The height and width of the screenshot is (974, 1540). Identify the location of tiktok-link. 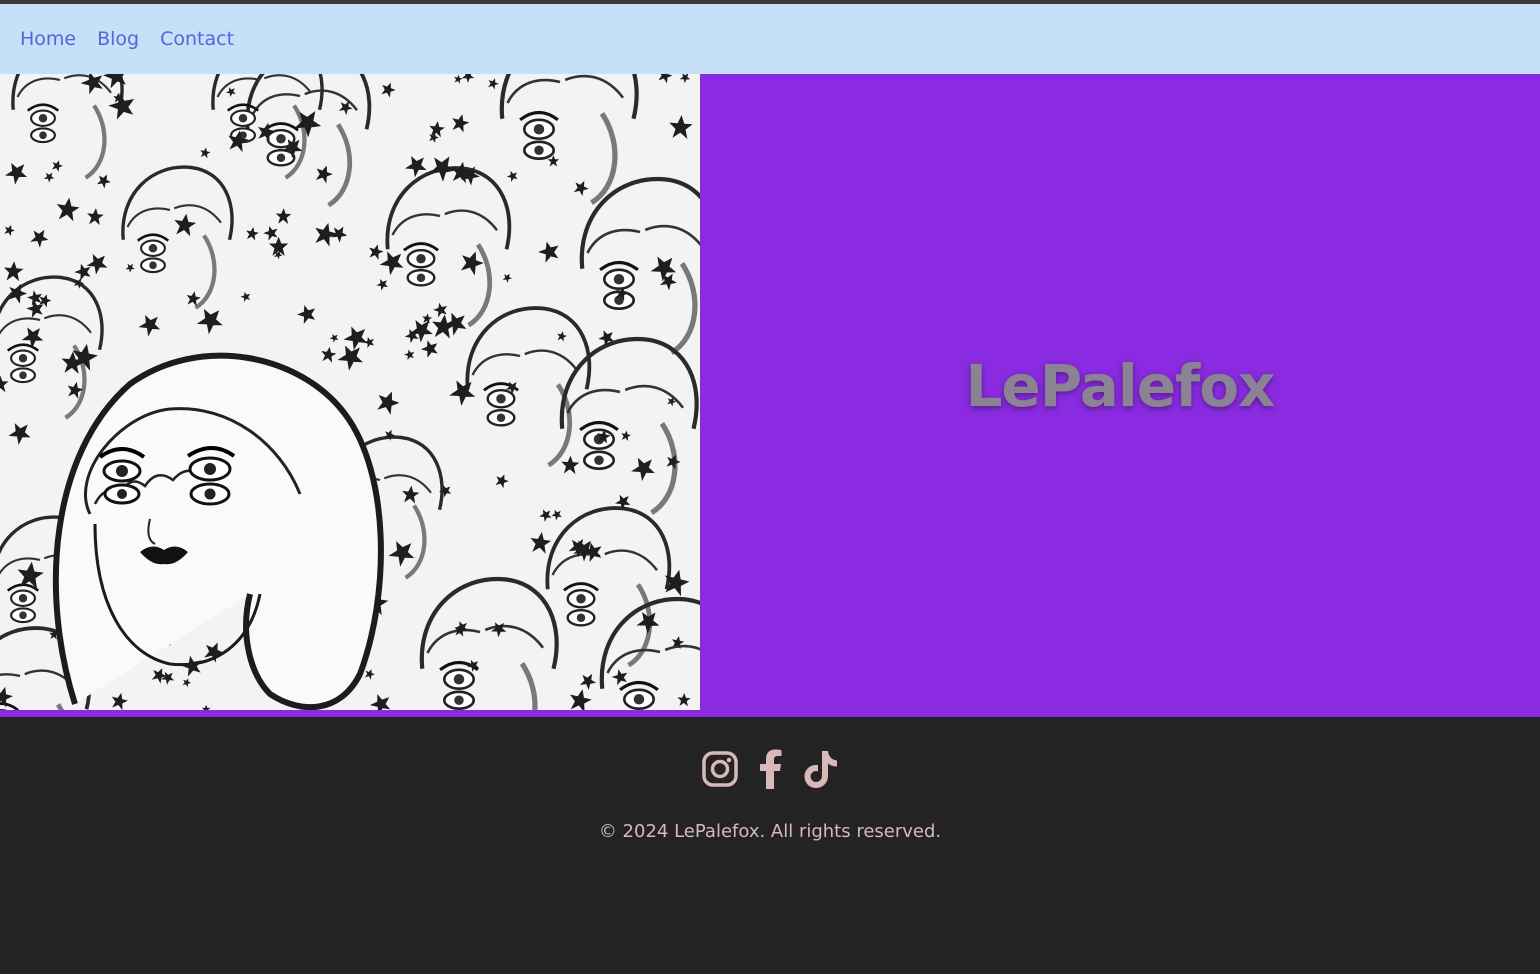
(820, 769).